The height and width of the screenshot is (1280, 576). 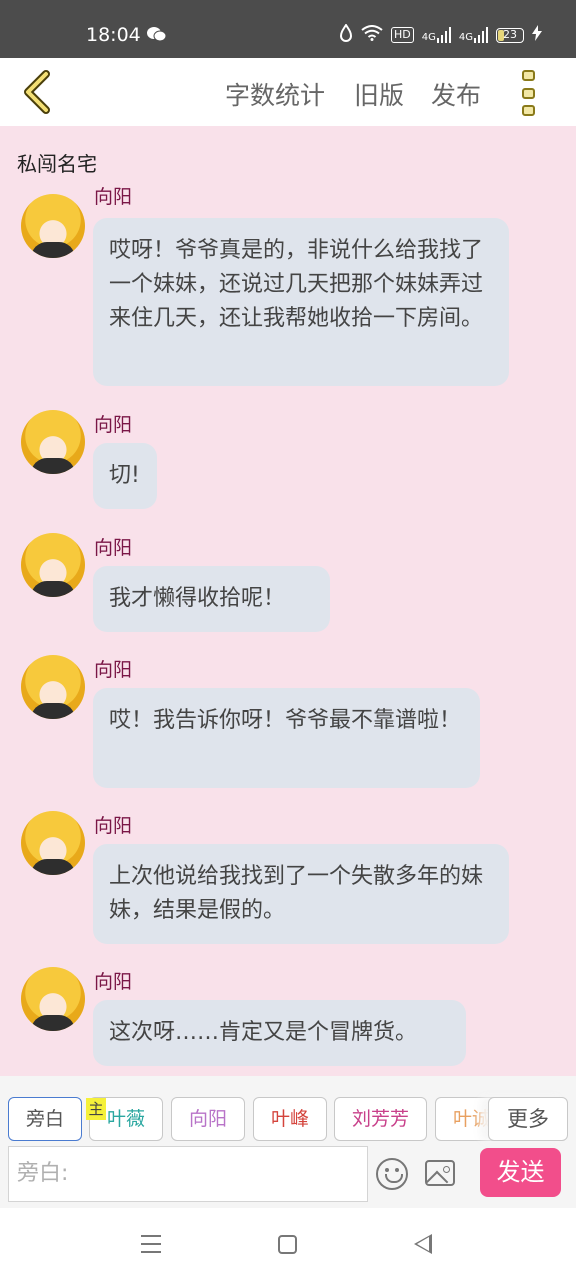 I want to click on composer-panel: 旁白 叶薇 主 向阳 叶峰 刘芳芳 叶诚 更多 旁白: 发送, so click(x=288, y=1142).